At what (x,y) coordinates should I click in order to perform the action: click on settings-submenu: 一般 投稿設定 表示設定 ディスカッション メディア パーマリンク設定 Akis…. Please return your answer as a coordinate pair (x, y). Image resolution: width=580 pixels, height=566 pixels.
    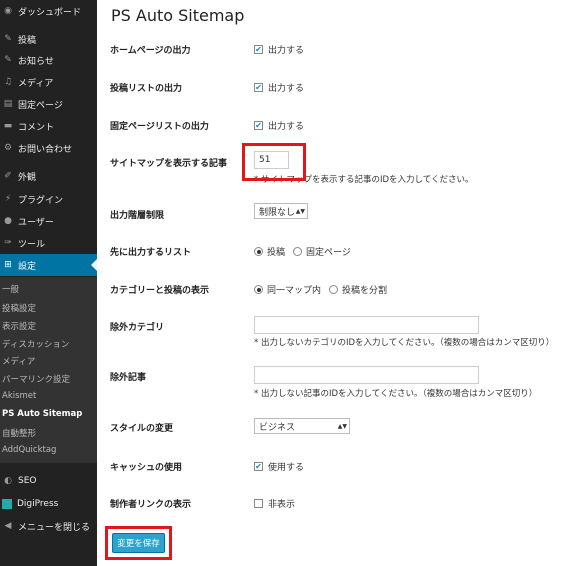
    Looking at the image, I should click on (48, 370).